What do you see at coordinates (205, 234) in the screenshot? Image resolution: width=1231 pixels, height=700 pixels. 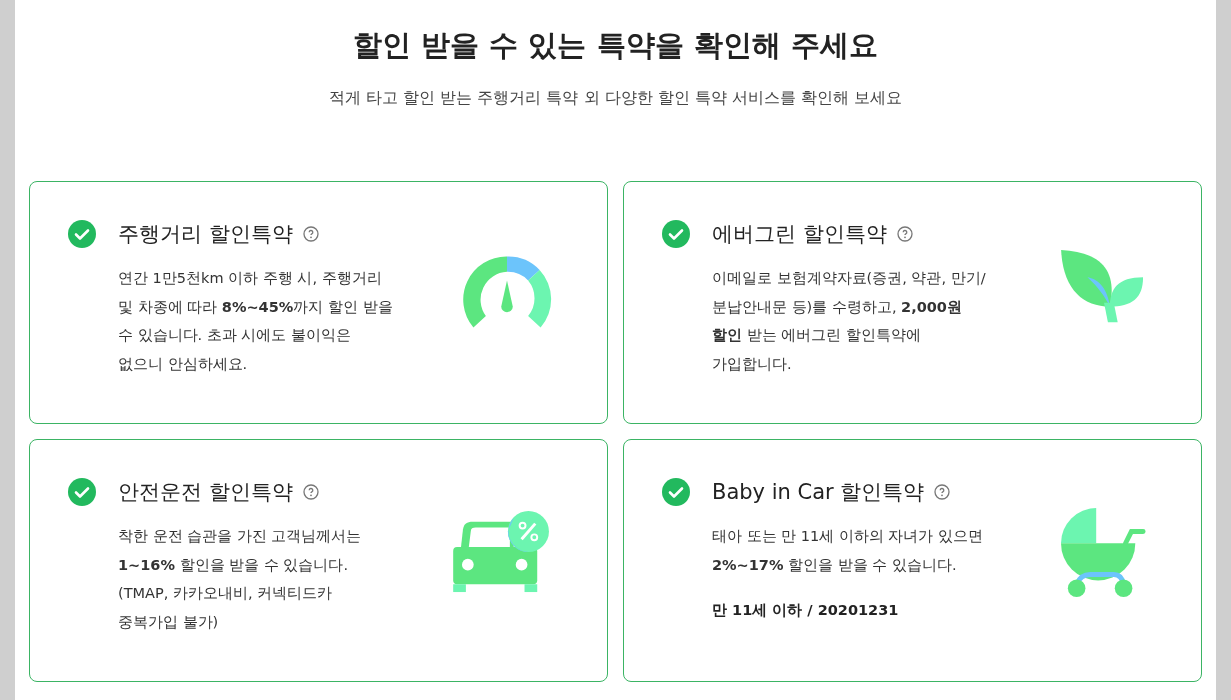 I see `card-title: 주행거리 할인특약` at bounding box center [205, 234].